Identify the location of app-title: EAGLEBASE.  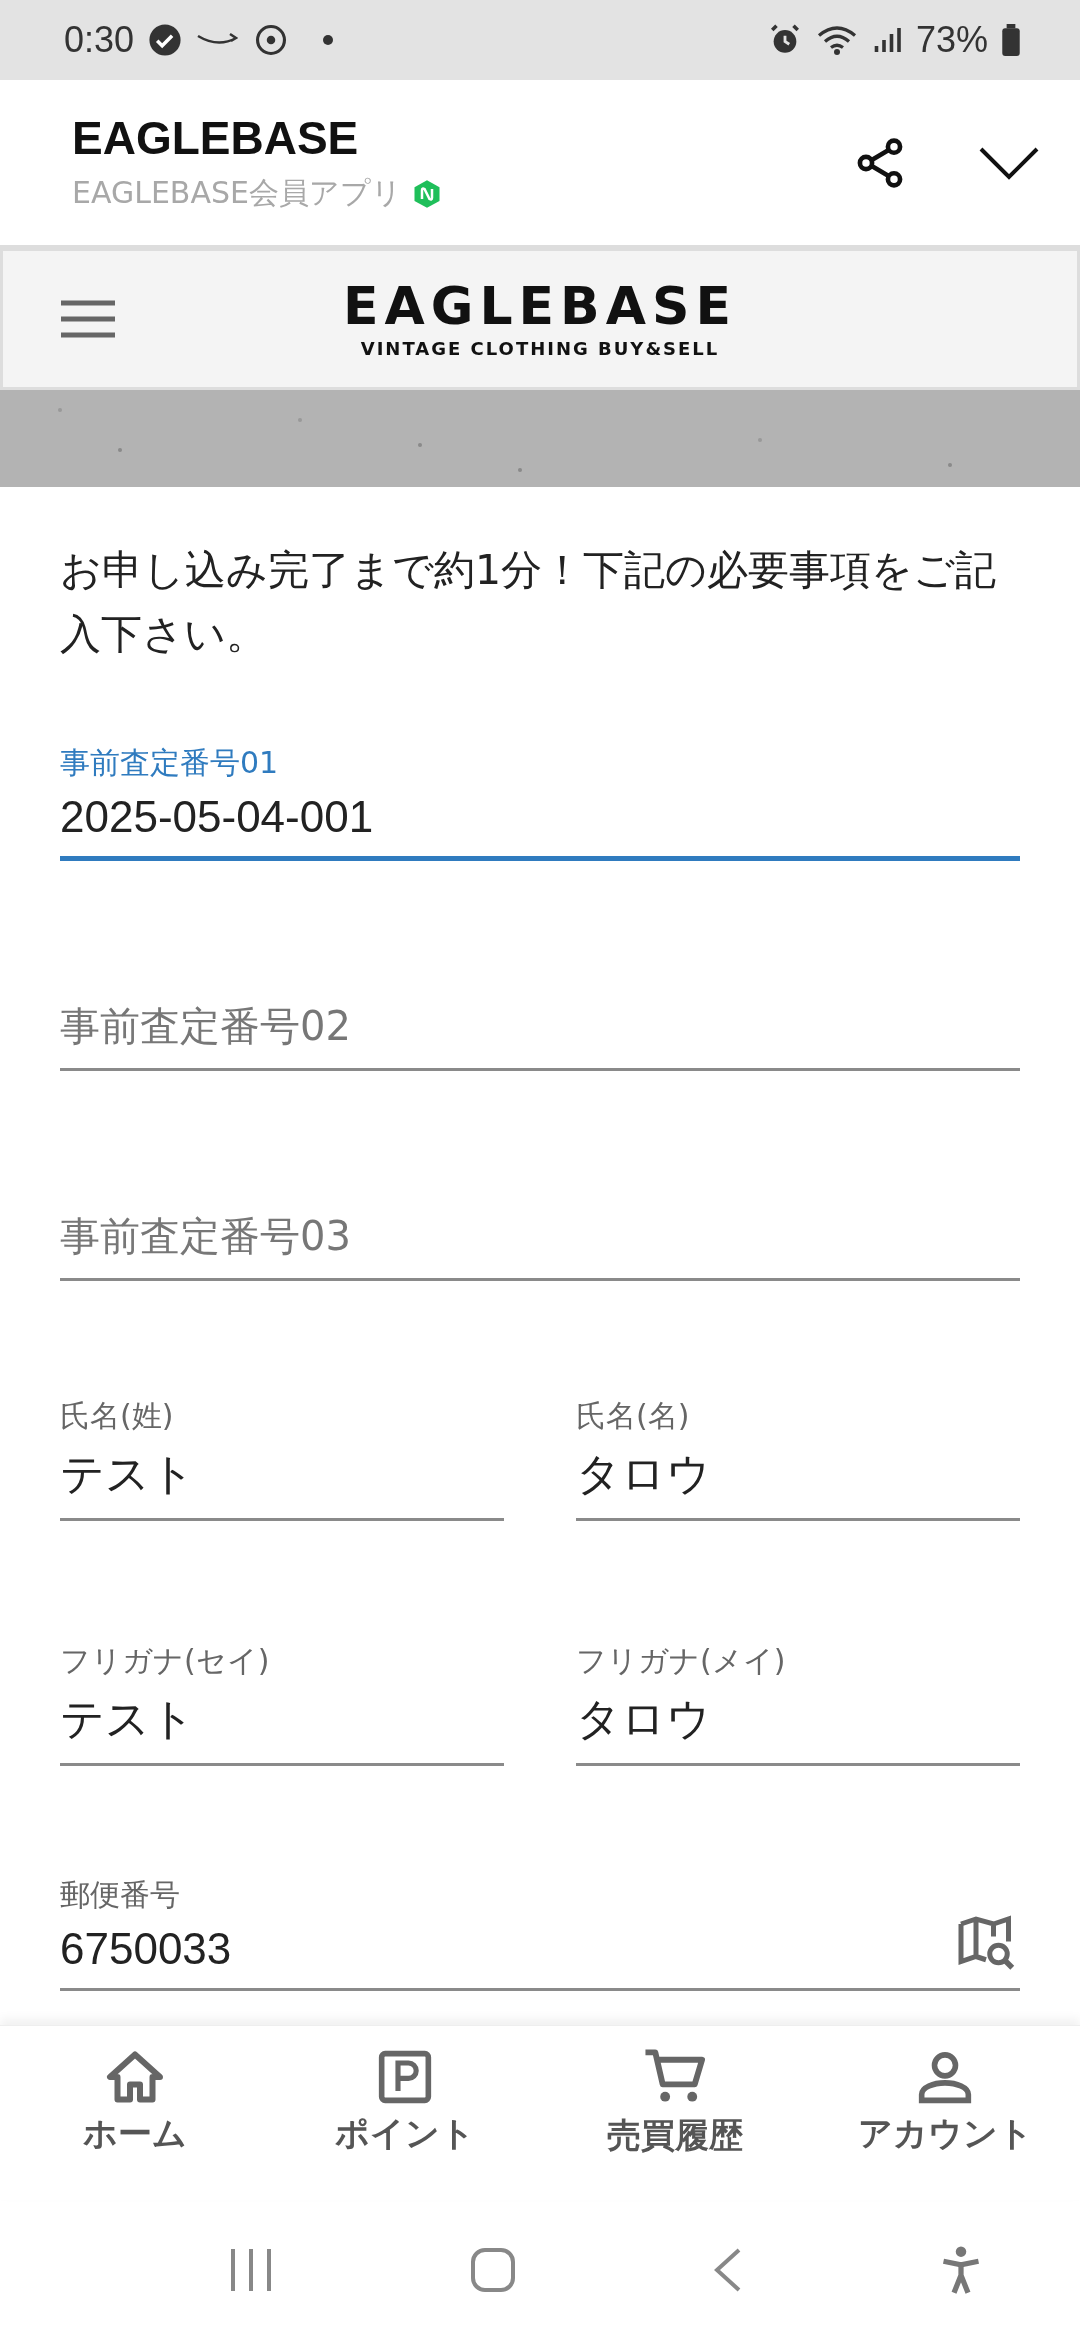
(216, 138).